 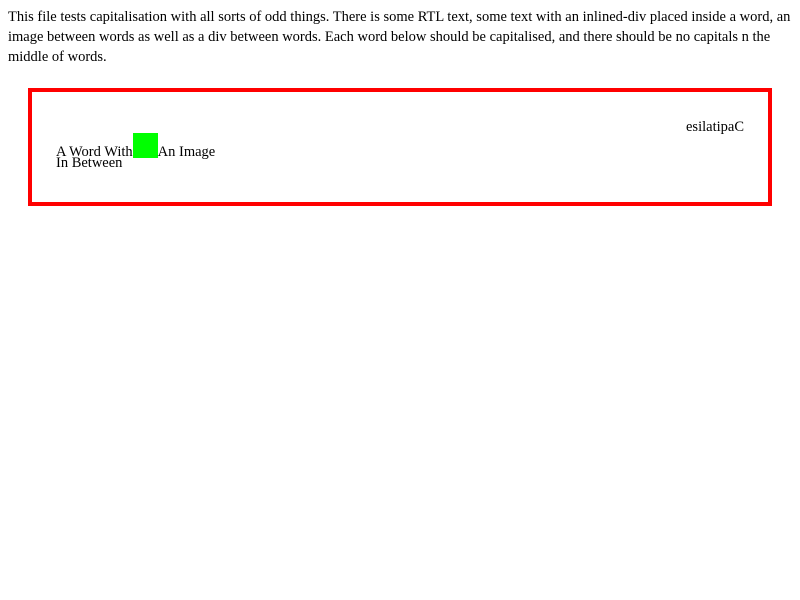 I want to click on words-block: A Word With An Image In Between, so click(x=406, y=153).